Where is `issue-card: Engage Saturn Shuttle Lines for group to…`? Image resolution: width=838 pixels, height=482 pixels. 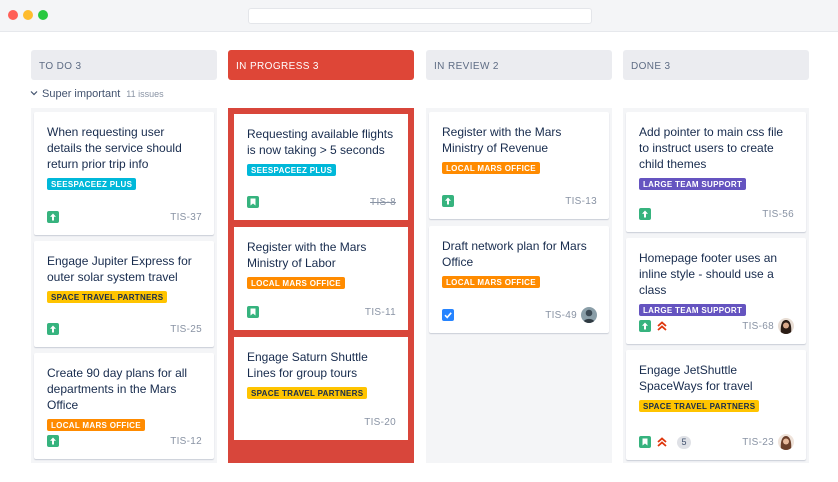
issue-card: Engage Saturn Shuttle Lines for group to… is located at coordinates (321, 388).